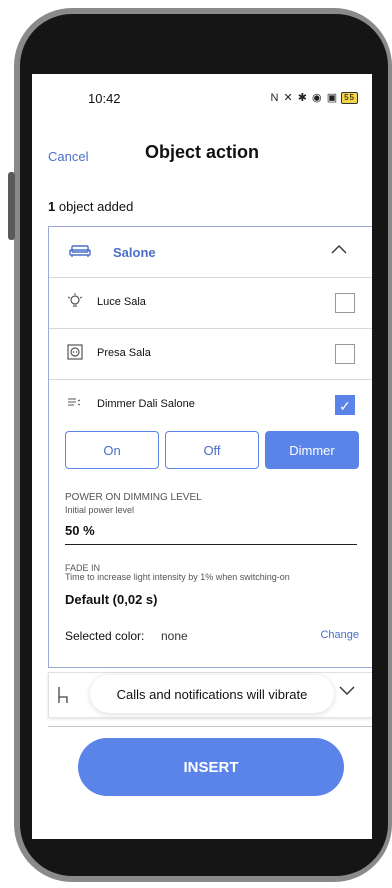 The width and height of the screenshot is (392, 888). What do you see at coordinates (347, 692) in the screenshot?
I see `chevron-down-icon` at bounding box center [347, 692].